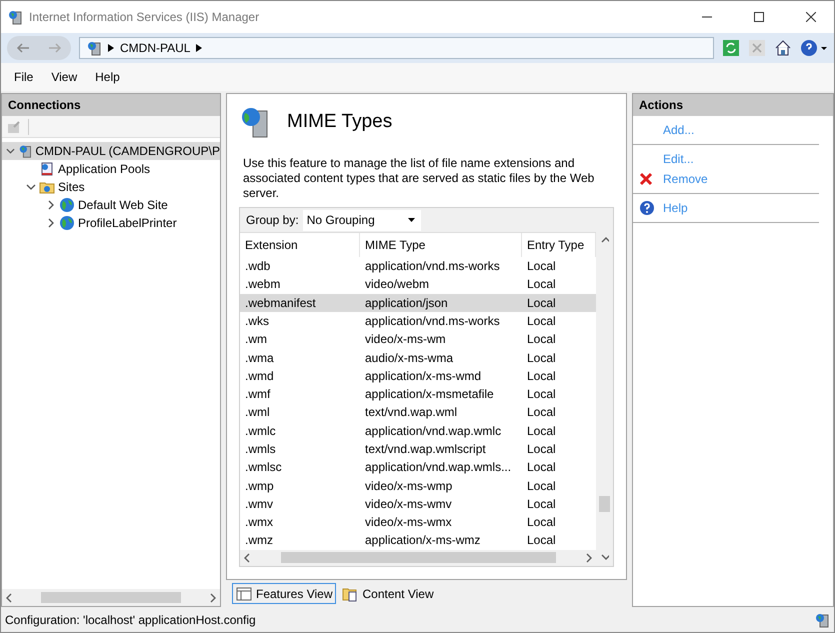 The height and width of the screenshot is (633, 835). What do you see at coordinates (604, 504) in the screenshot?
I see `scroll-thumb` at bounding box center [604, 504].